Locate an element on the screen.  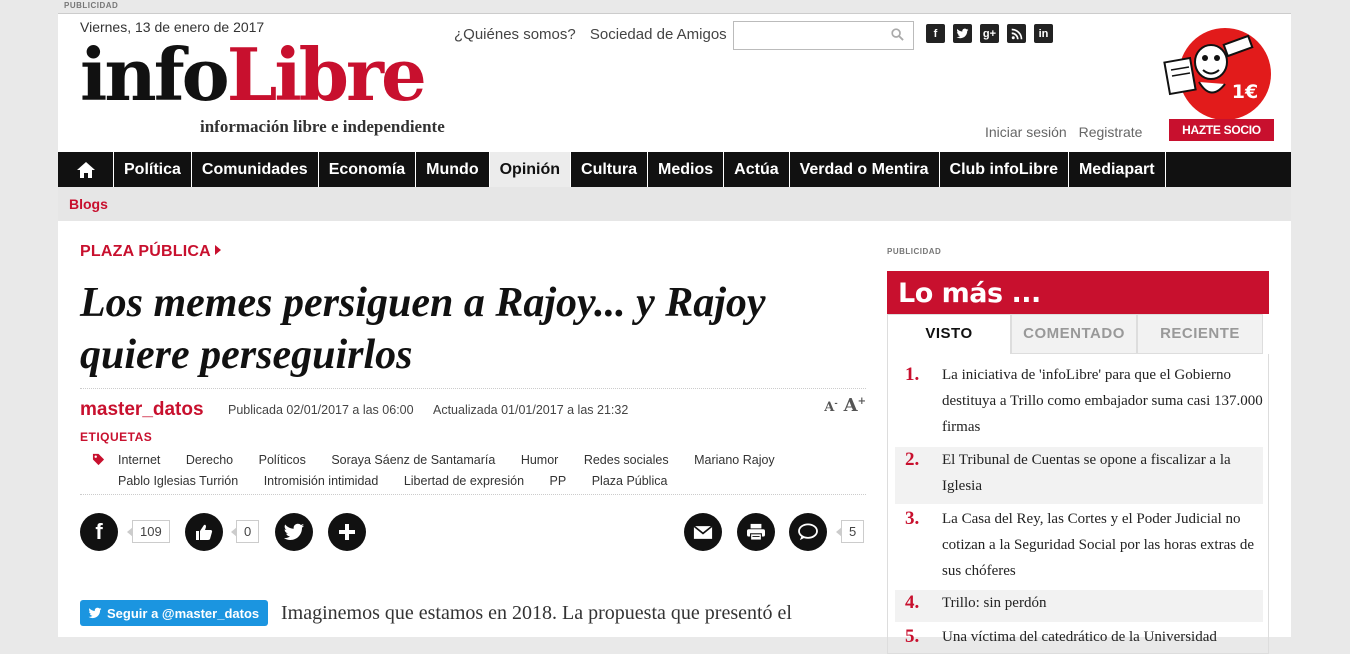
lo-mas-tabs: VISTO COMENTADO RECIENTE is located at coordinates (1078, 334).